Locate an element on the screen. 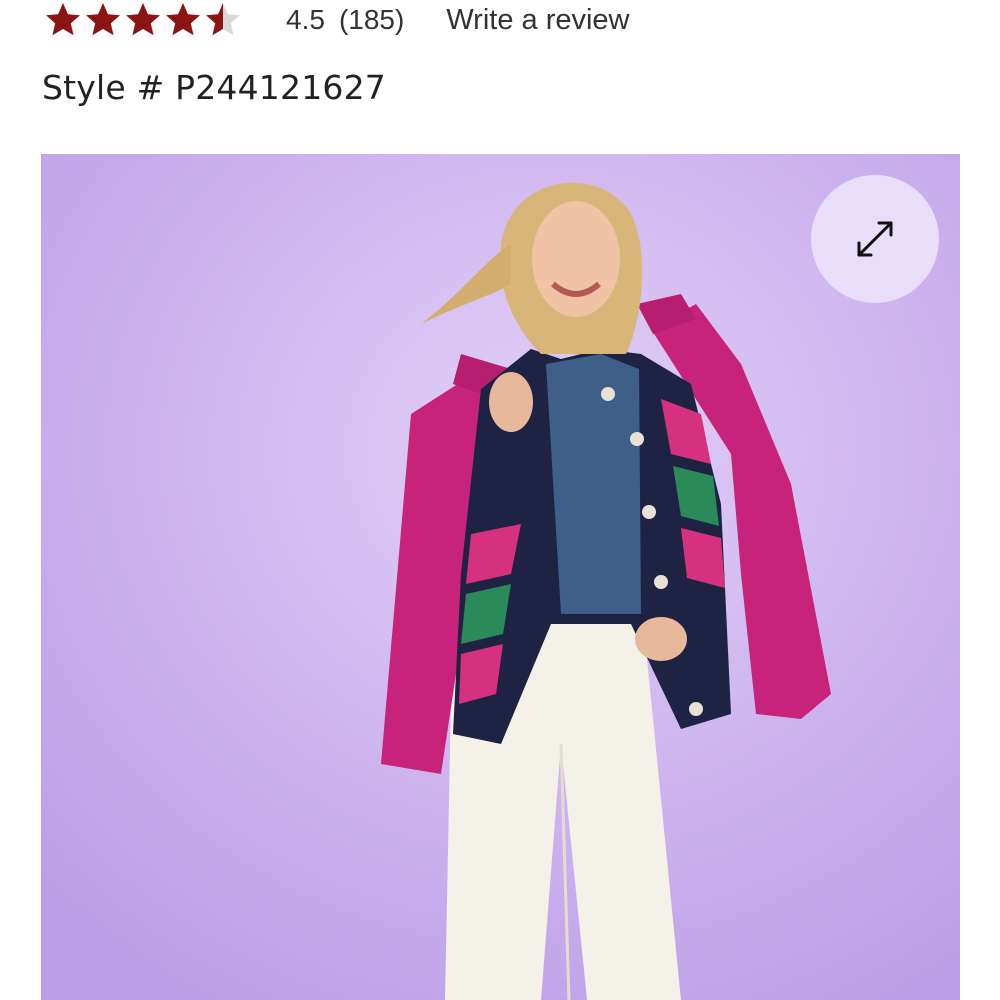 This screenshot has width=1000, height=1000. rating-row: 4.5 (185) Write a review is located at coordinates (337, 20).